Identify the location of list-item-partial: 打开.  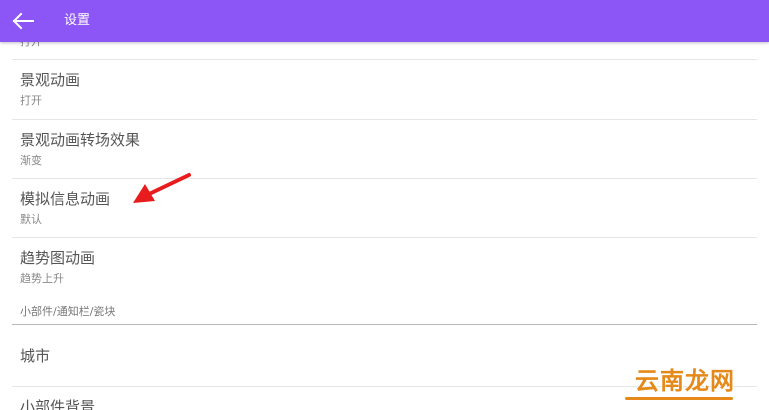
(384, 51).